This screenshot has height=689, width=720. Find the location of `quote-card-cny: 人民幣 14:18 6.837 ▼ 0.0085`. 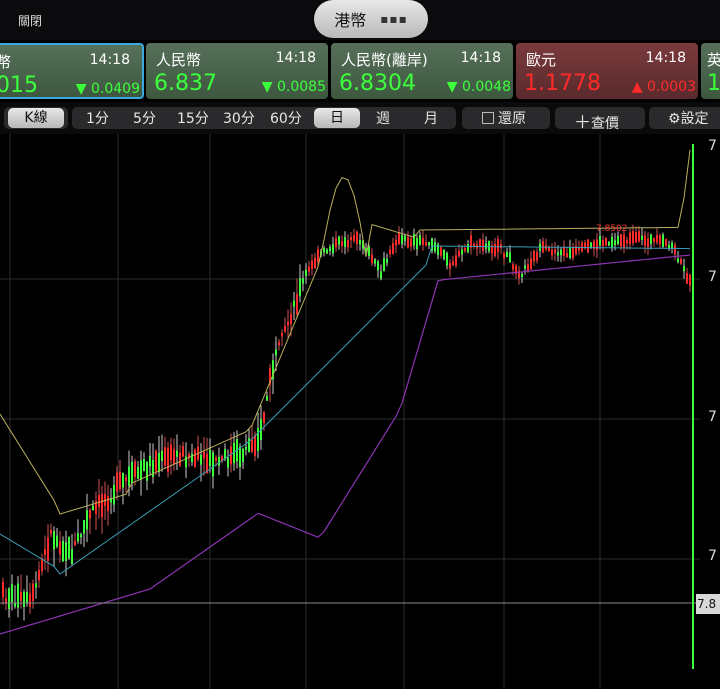

quote-card-cny: 人民幣 14:18 6.837 ▼ 0.0085 is located at coordinates (237, 71).